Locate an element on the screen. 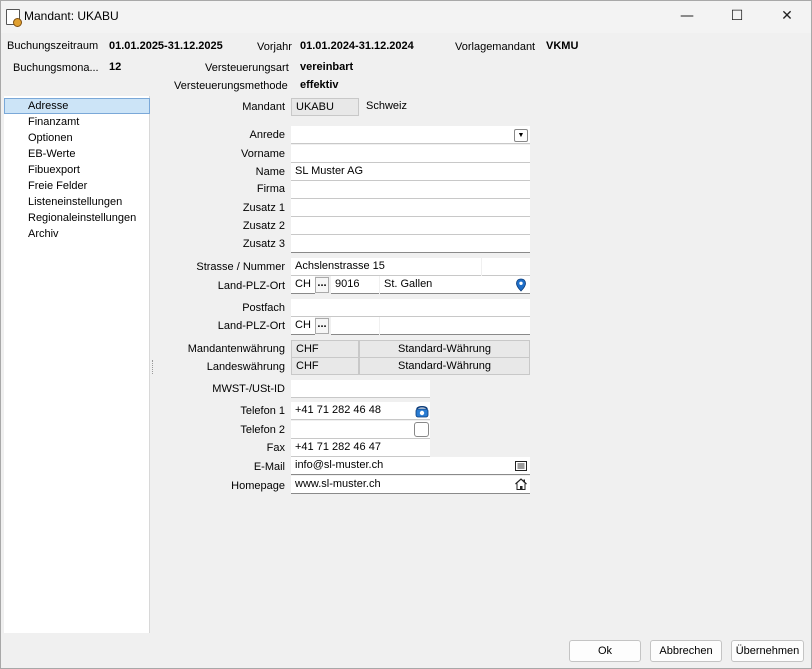 The width and height of the screenshot is (812, 669). plz2-input is located at coordinates (355, 326).